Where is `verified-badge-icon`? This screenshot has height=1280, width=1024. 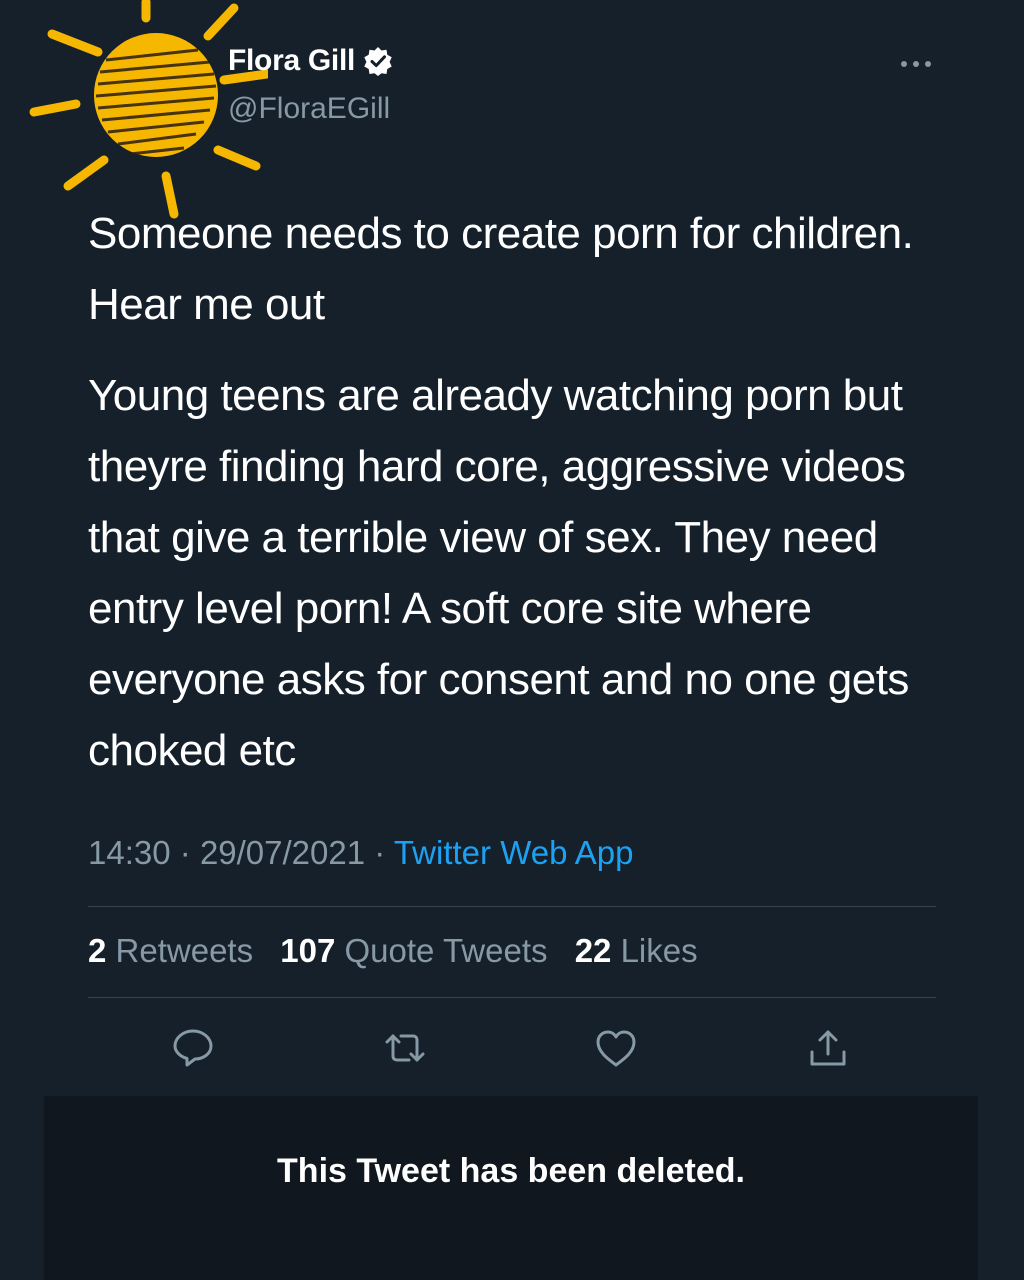
verified-badge-icon is located at coordinates (378, 61).